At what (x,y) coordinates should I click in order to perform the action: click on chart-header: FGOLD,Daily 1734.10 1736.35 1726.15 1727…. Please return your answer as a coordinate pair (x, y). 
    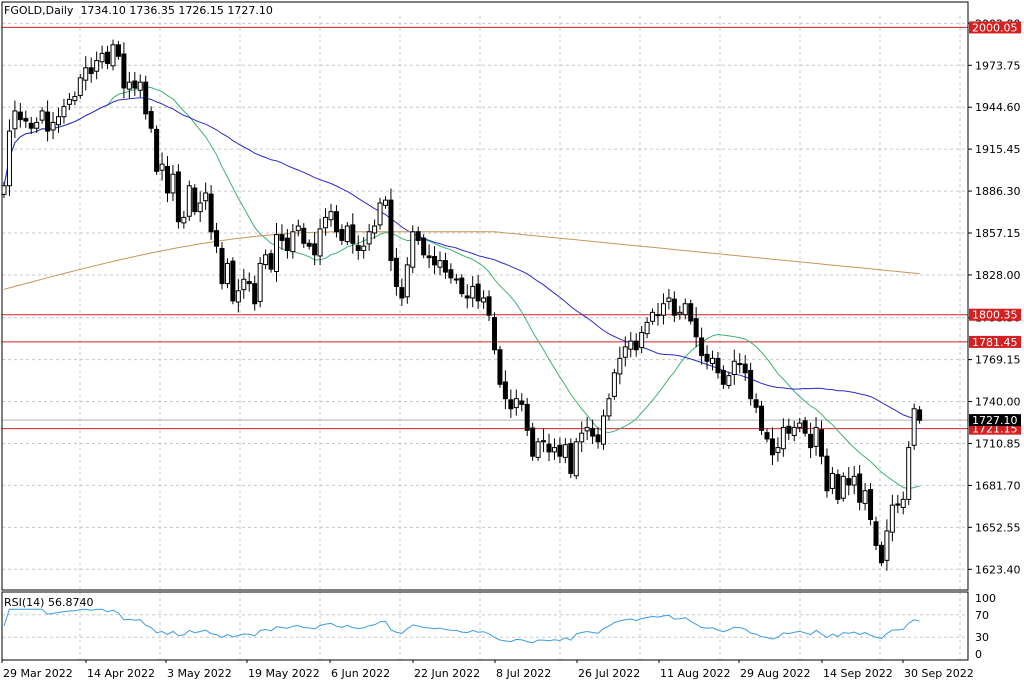
    Looking at the image, I should click on (138, 10).